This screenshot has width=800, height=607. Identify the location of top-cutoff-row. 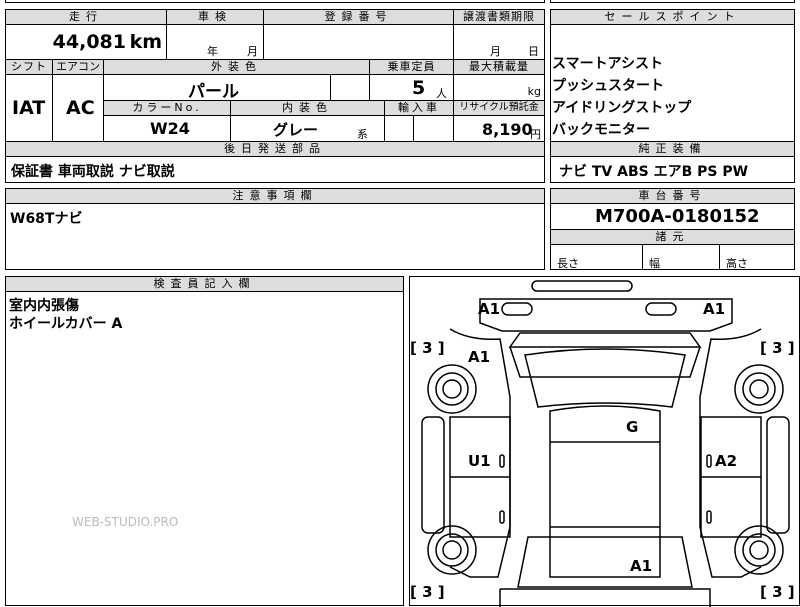
(275, 1).